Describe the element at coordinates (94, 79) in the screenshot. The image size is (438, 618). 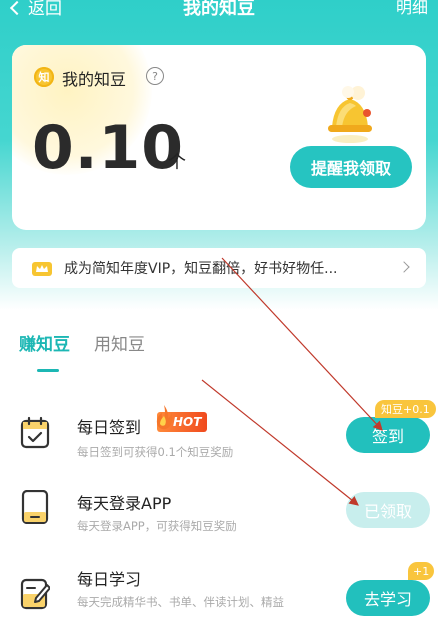
I see `balance-label: 我的知豆` at that location.